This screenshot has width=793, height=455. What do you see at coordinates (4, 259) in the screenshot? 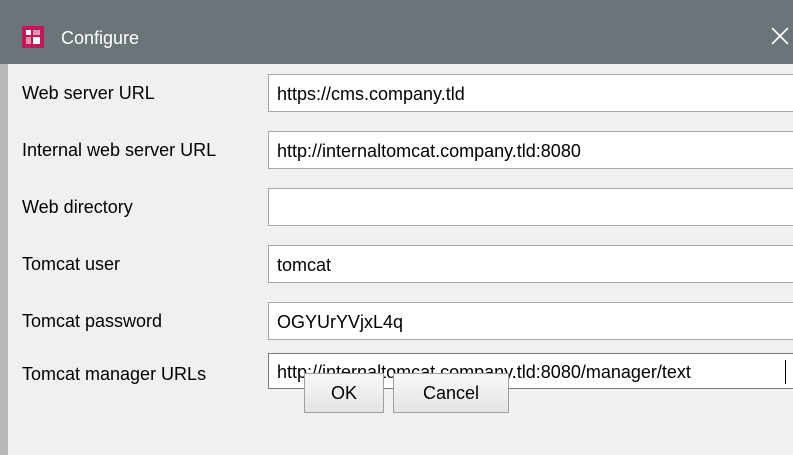
I see `window-left-border` at bounding box center [4, 259].